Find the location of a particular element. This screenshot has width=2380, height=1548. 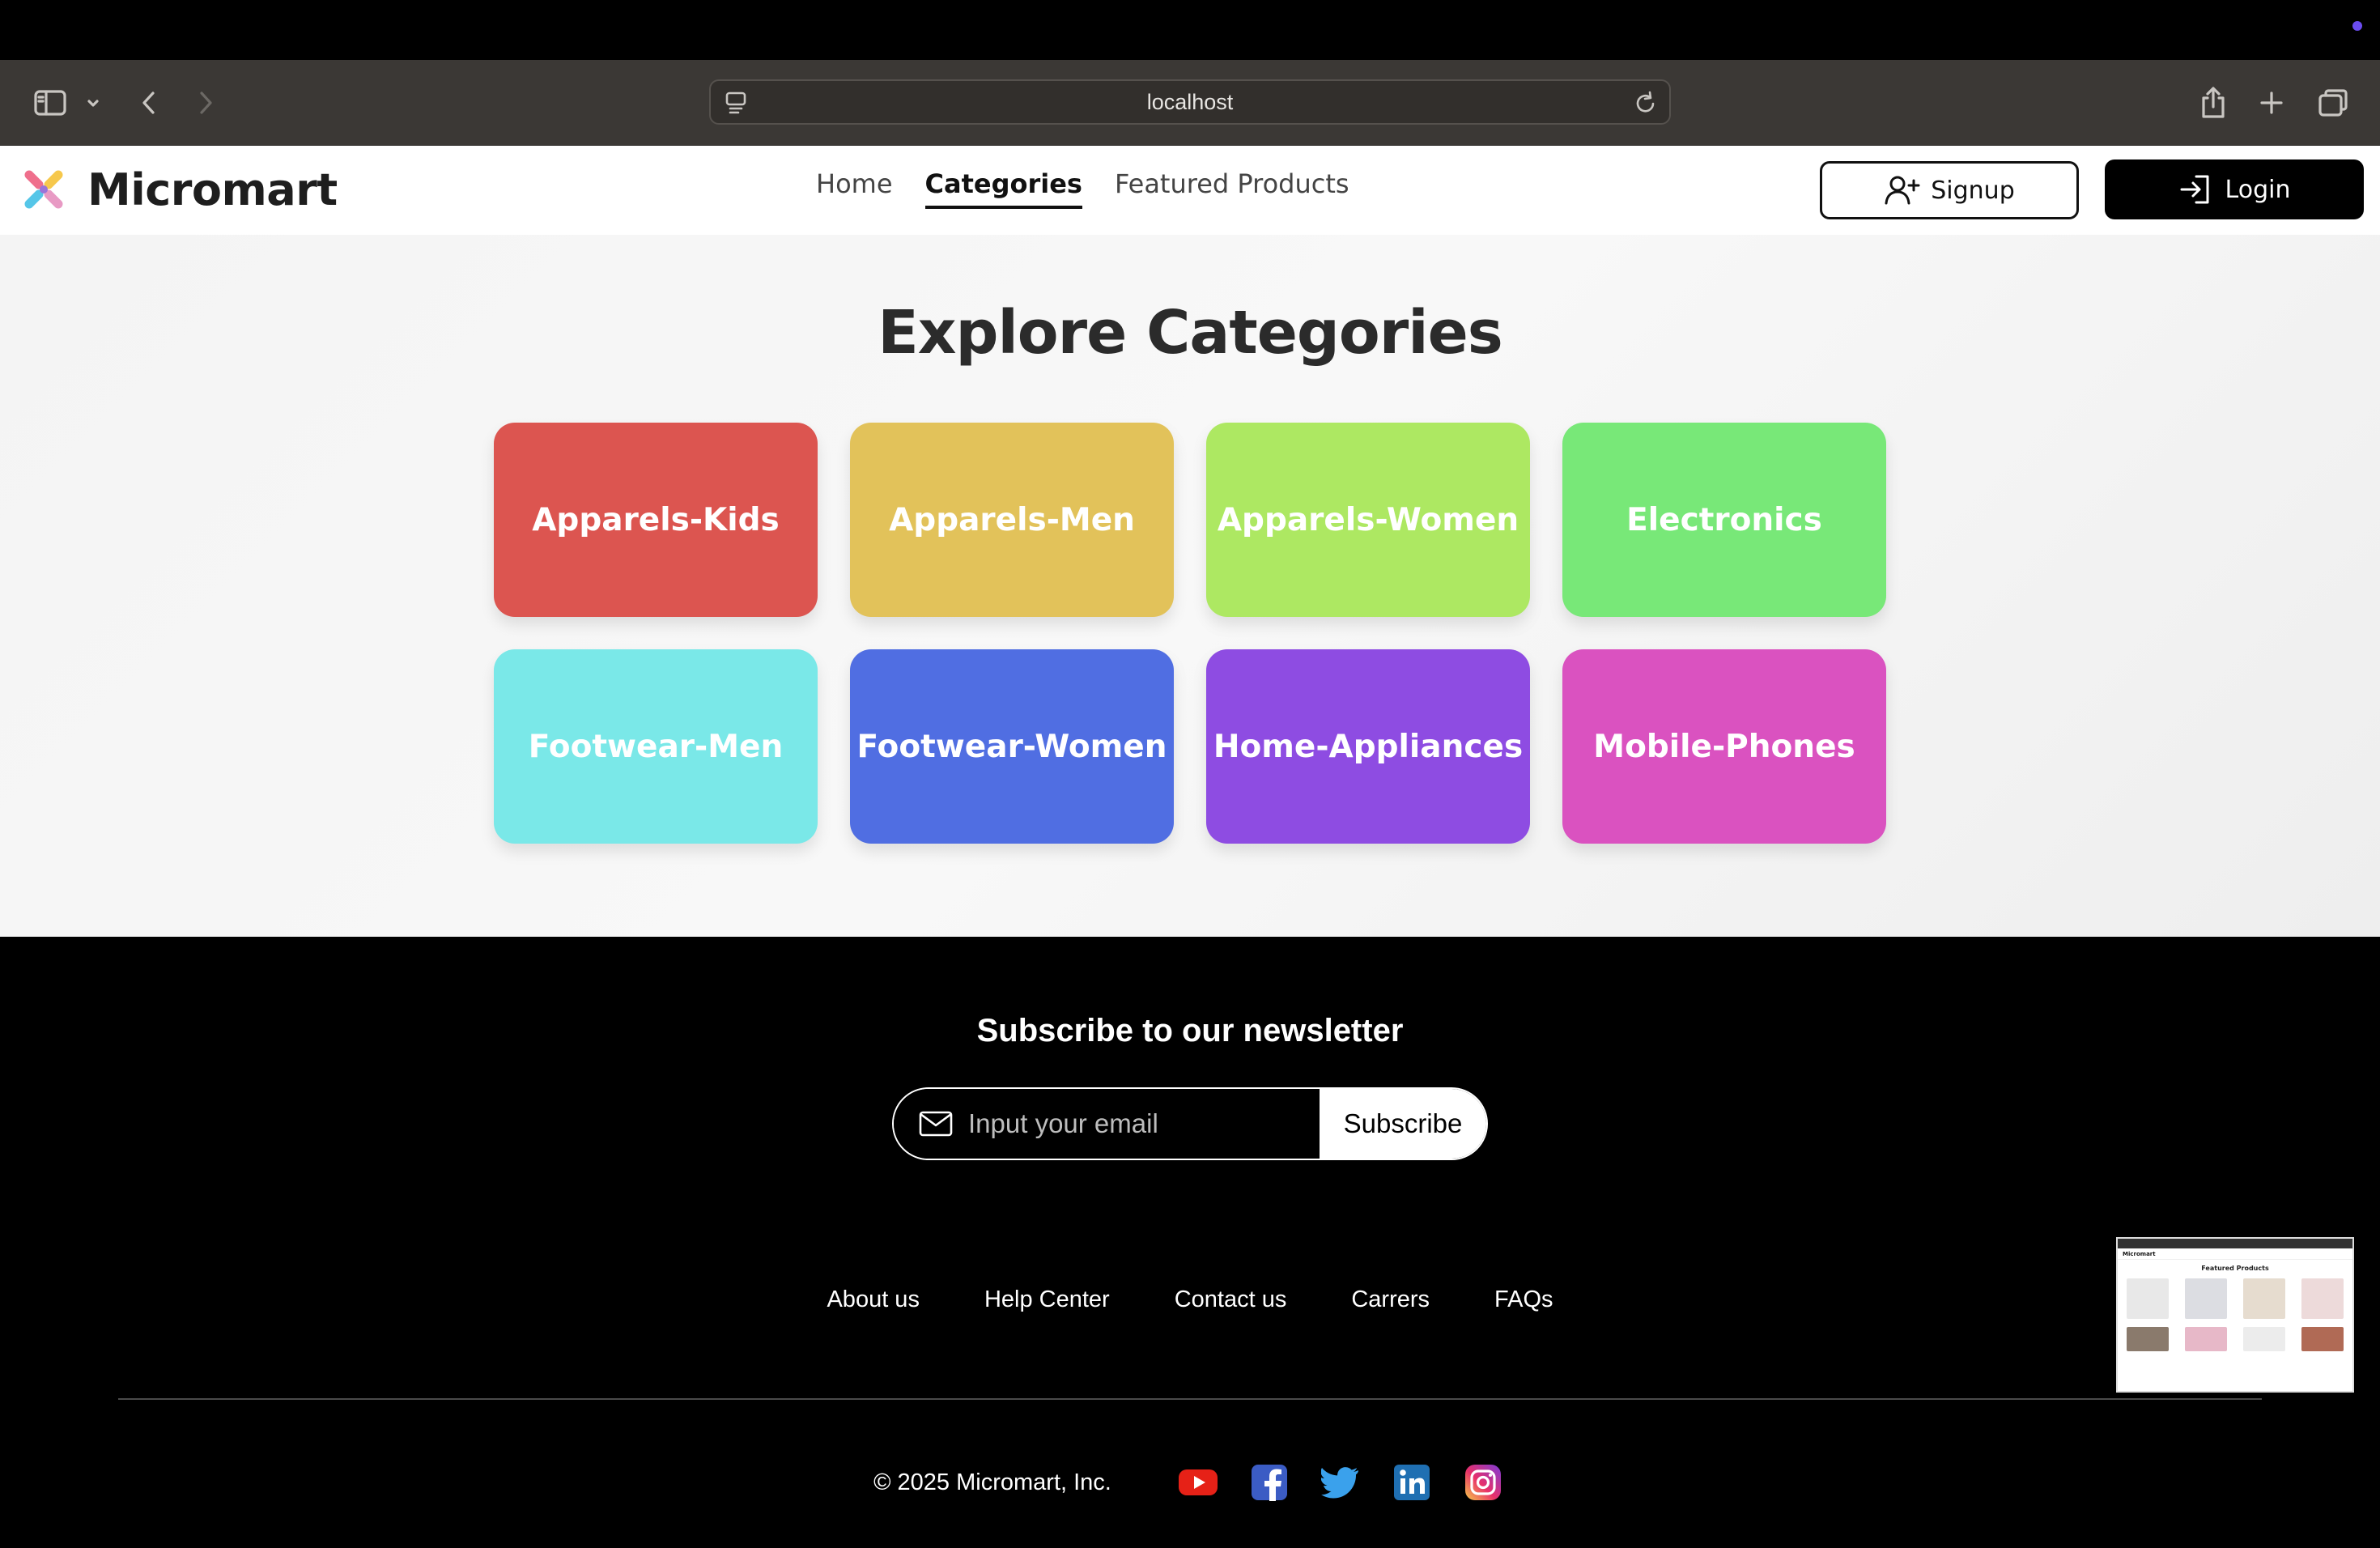

category-label: Footwear-Men is located at coordinates (656, 746).